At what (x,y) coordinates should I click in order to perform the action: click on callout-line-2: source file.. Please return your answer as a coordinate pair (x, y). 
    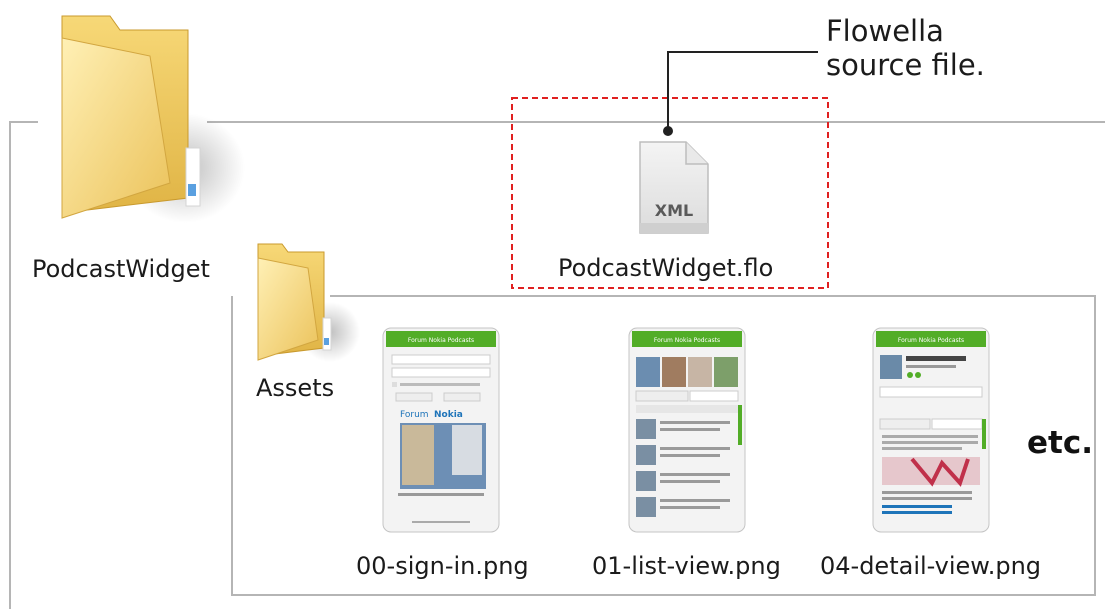
    Looking at the image, I should click on (905, 65).